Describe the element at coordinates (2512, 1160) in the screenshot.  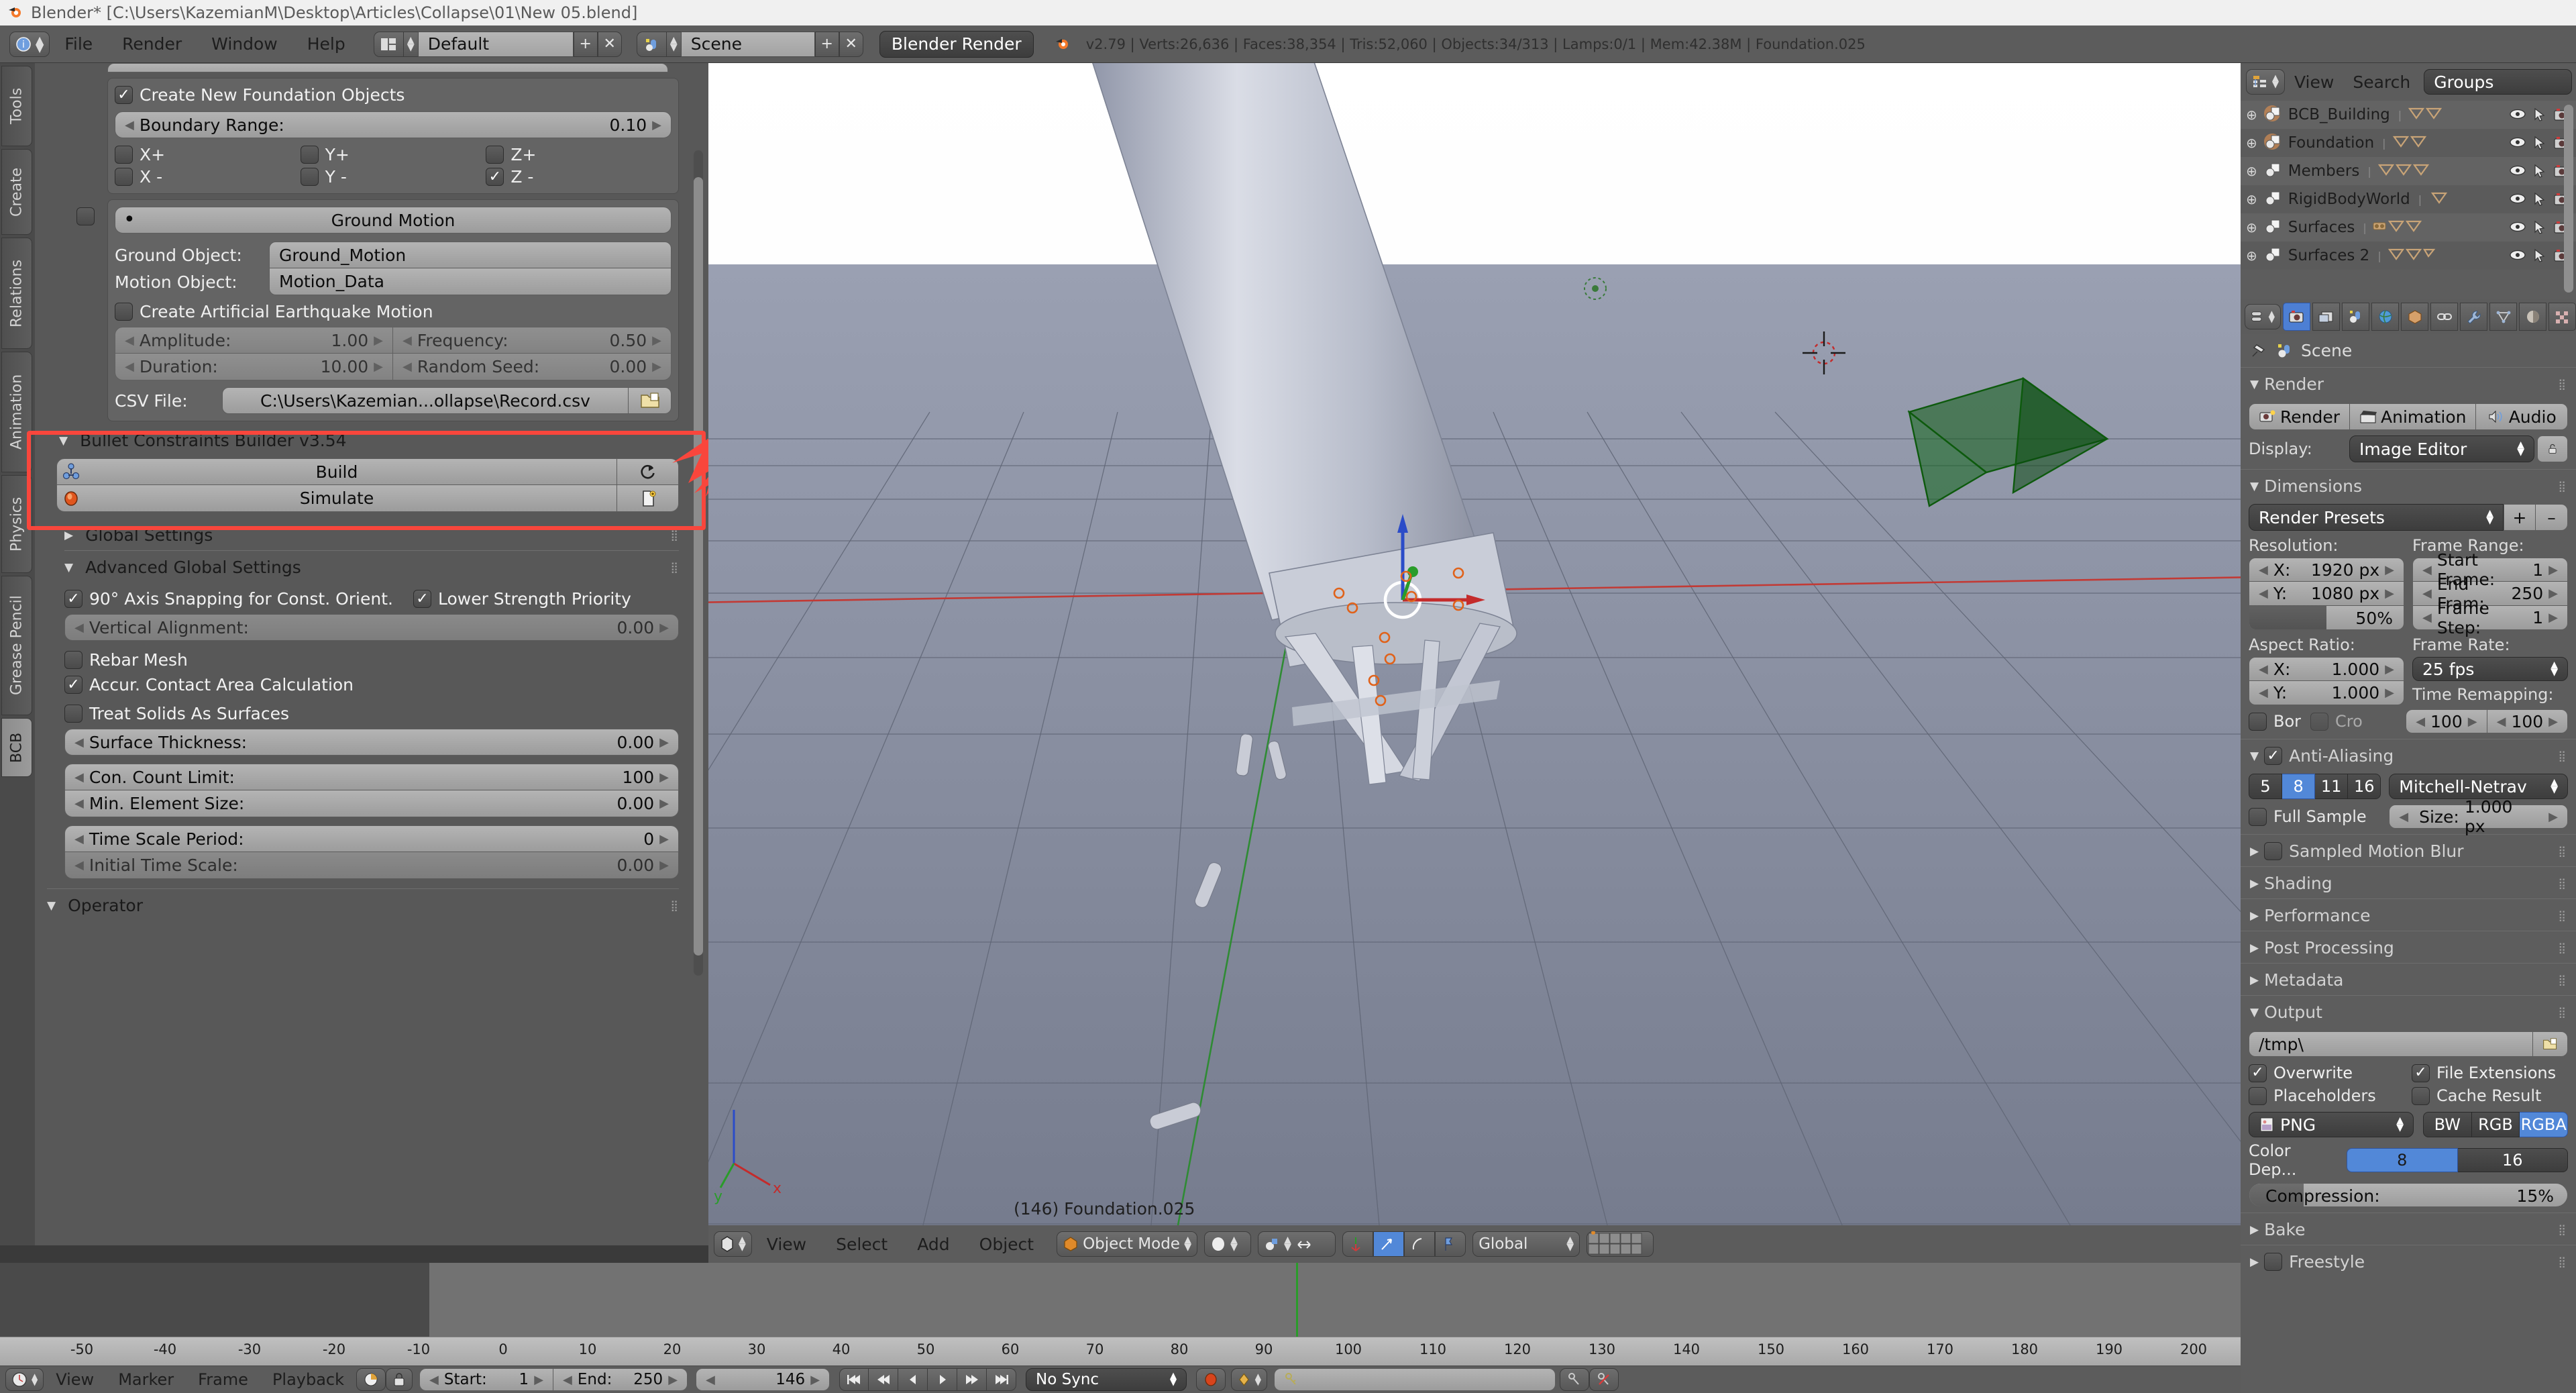
I see `color-depth-16-button: 16` at that location.